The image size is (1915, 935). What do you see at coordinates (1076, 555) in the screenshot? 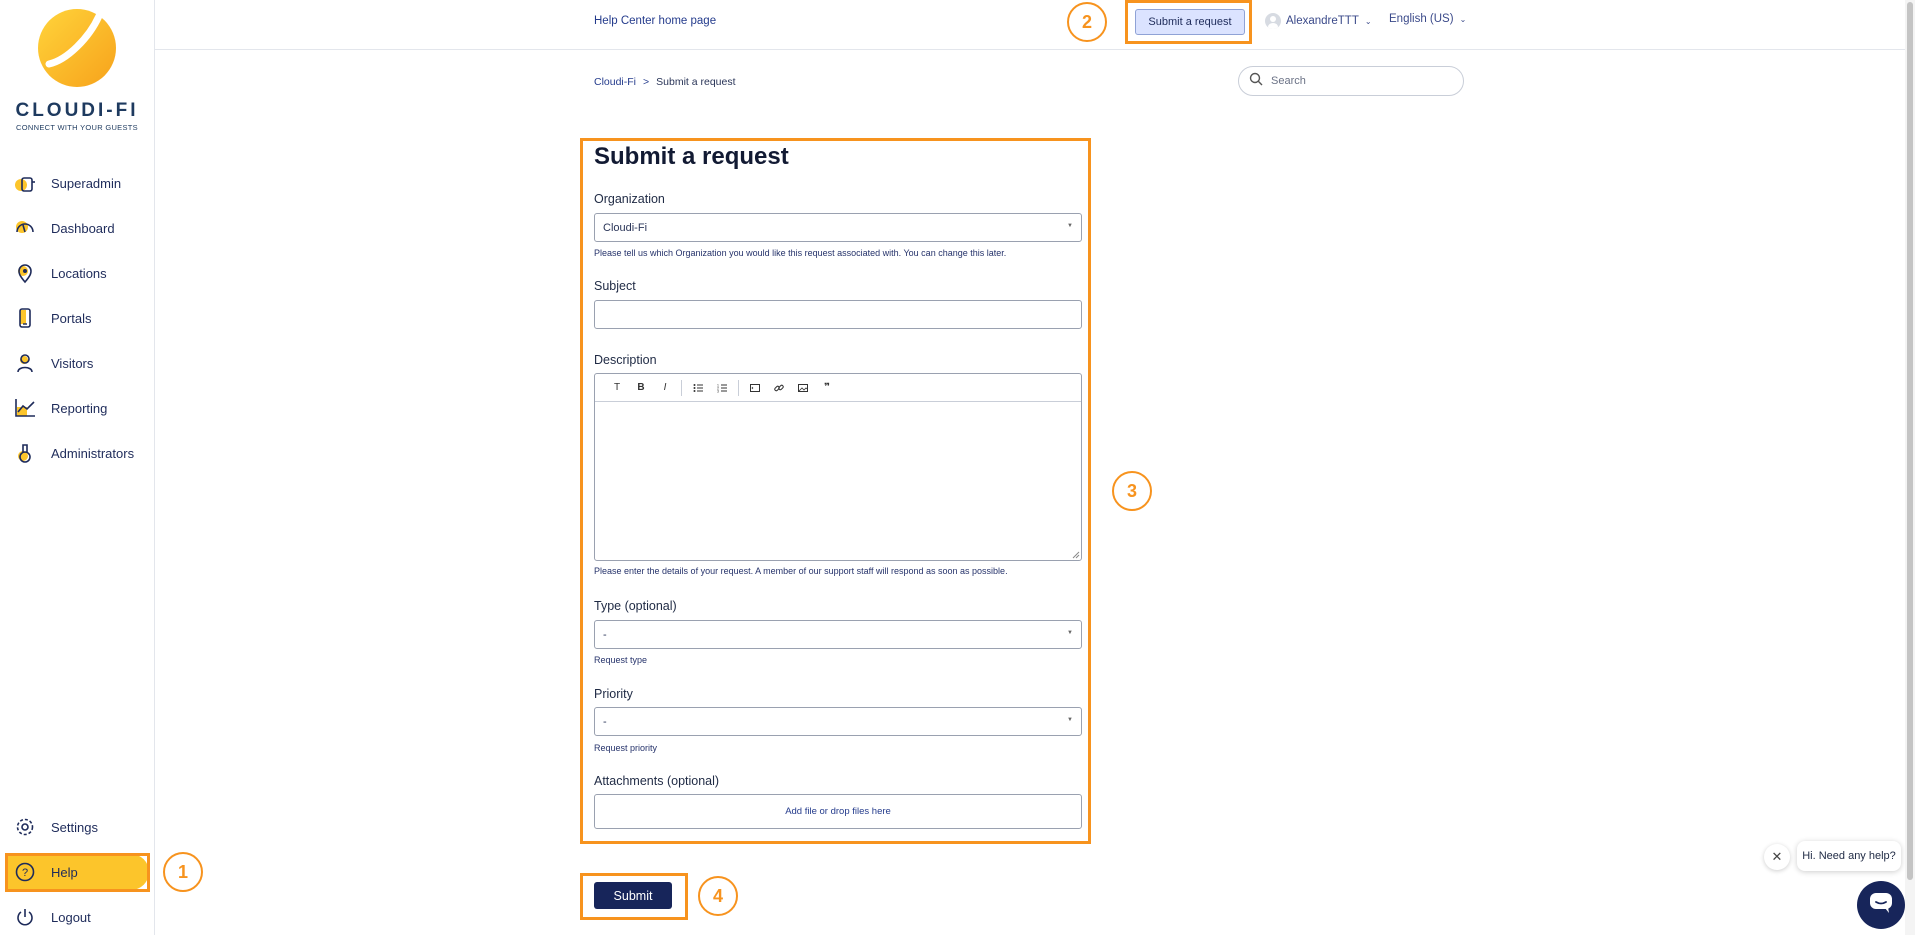
I see `resize-handle-icon` at bounding box center [1076, 555].